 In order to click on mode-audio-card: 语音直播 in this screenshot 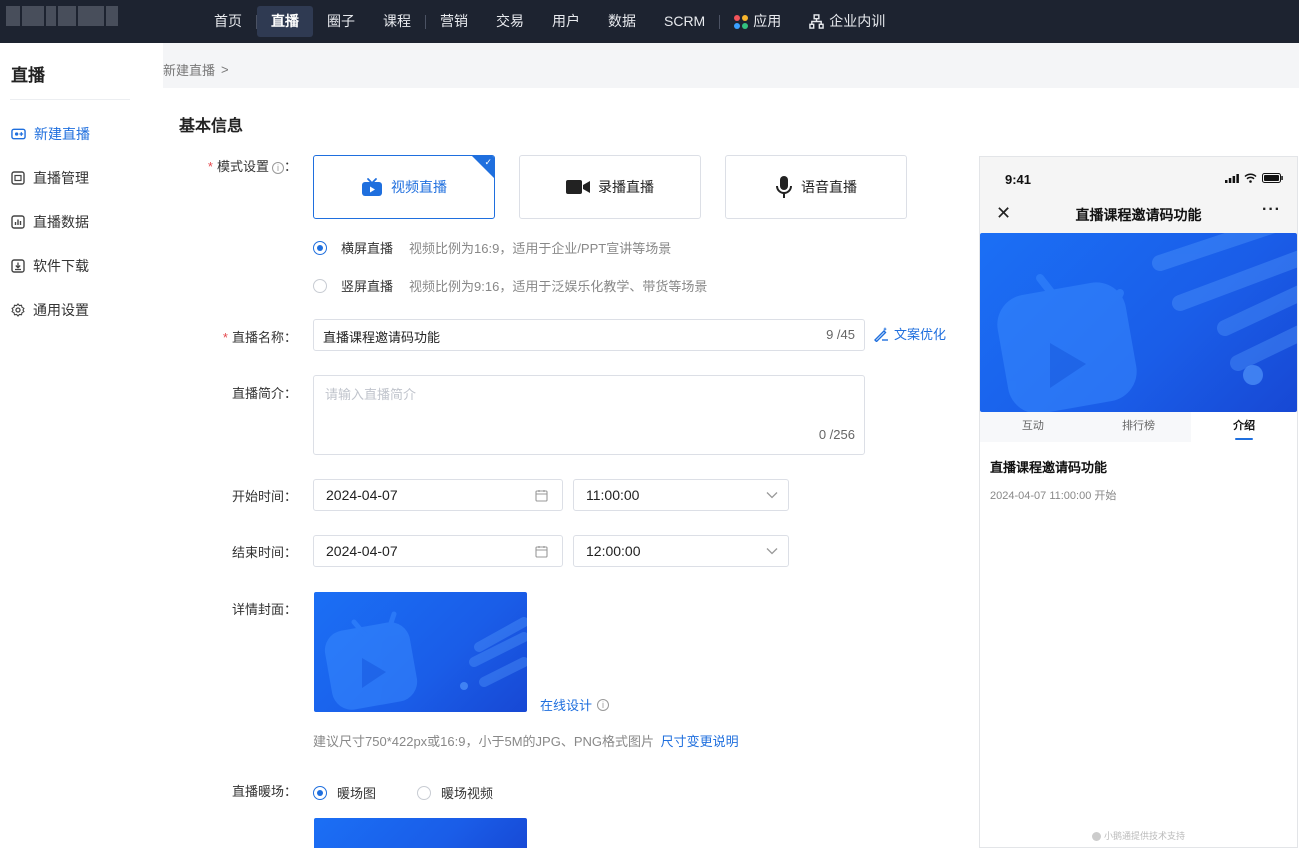, I will do `click(816, 187)`.